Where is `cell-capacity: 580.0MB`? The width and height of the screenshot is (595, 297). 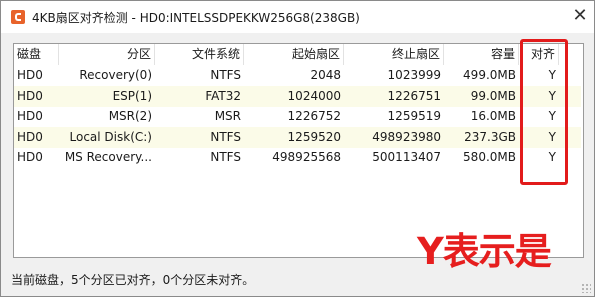
cell-capacity: 580.0MB is located at coordinates (489, 157).